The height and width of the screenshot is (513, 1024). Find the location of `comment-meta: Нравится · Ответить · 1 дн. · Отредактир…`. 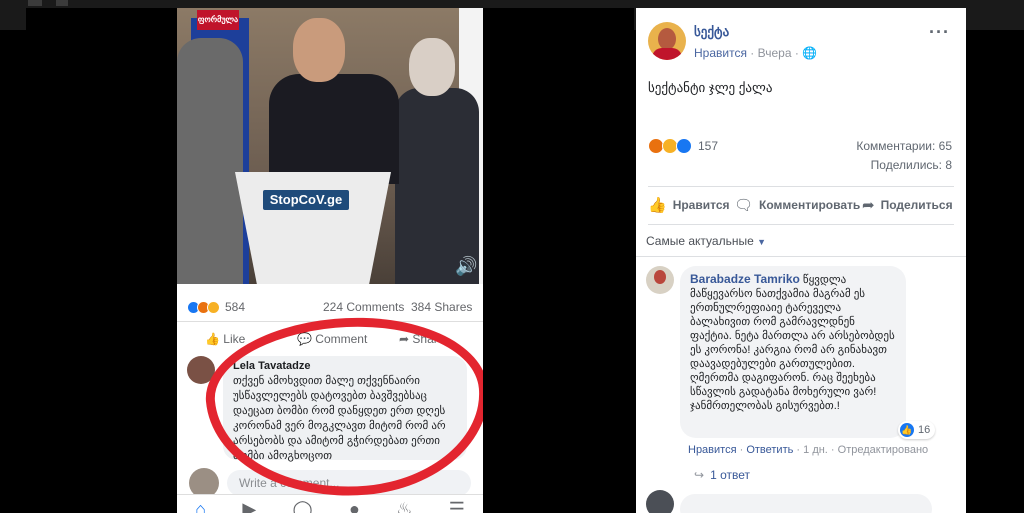

comment-meta: Нравится · Ответить · 1 дн. · Отредактир… is located at coordinates (808, 450).